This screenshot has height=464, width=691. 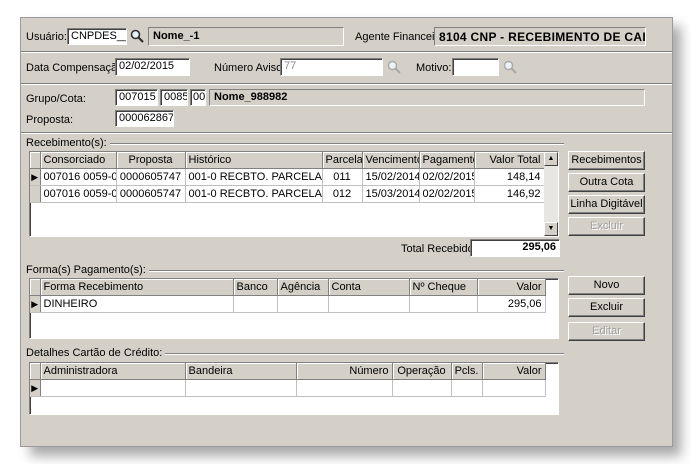 What do you see at coordinates (606, 204) in the screenshot?
I see `linha-digitavel-button: Linha Digitável` at bounding box center [606, 204].